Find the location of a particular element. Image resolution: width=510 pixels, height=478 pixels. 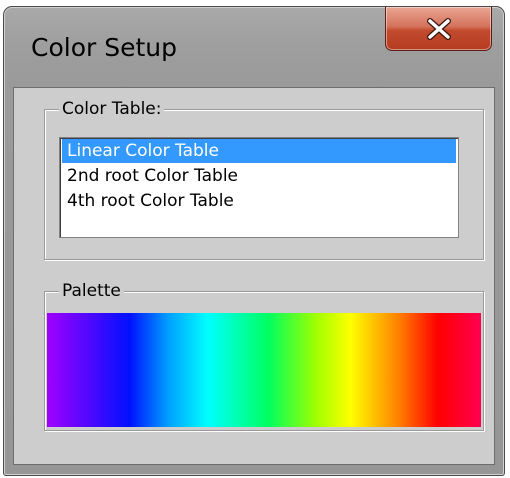

close-x-icon is located at coordinates (439, 29).